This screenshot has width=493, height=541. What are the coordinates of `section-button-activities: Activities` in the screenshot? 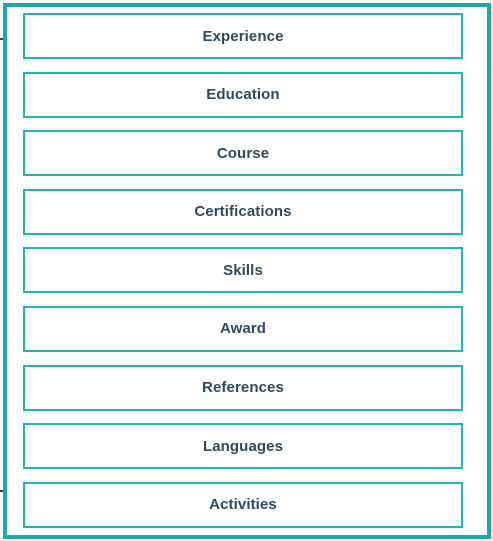 It's located at (243, 504).